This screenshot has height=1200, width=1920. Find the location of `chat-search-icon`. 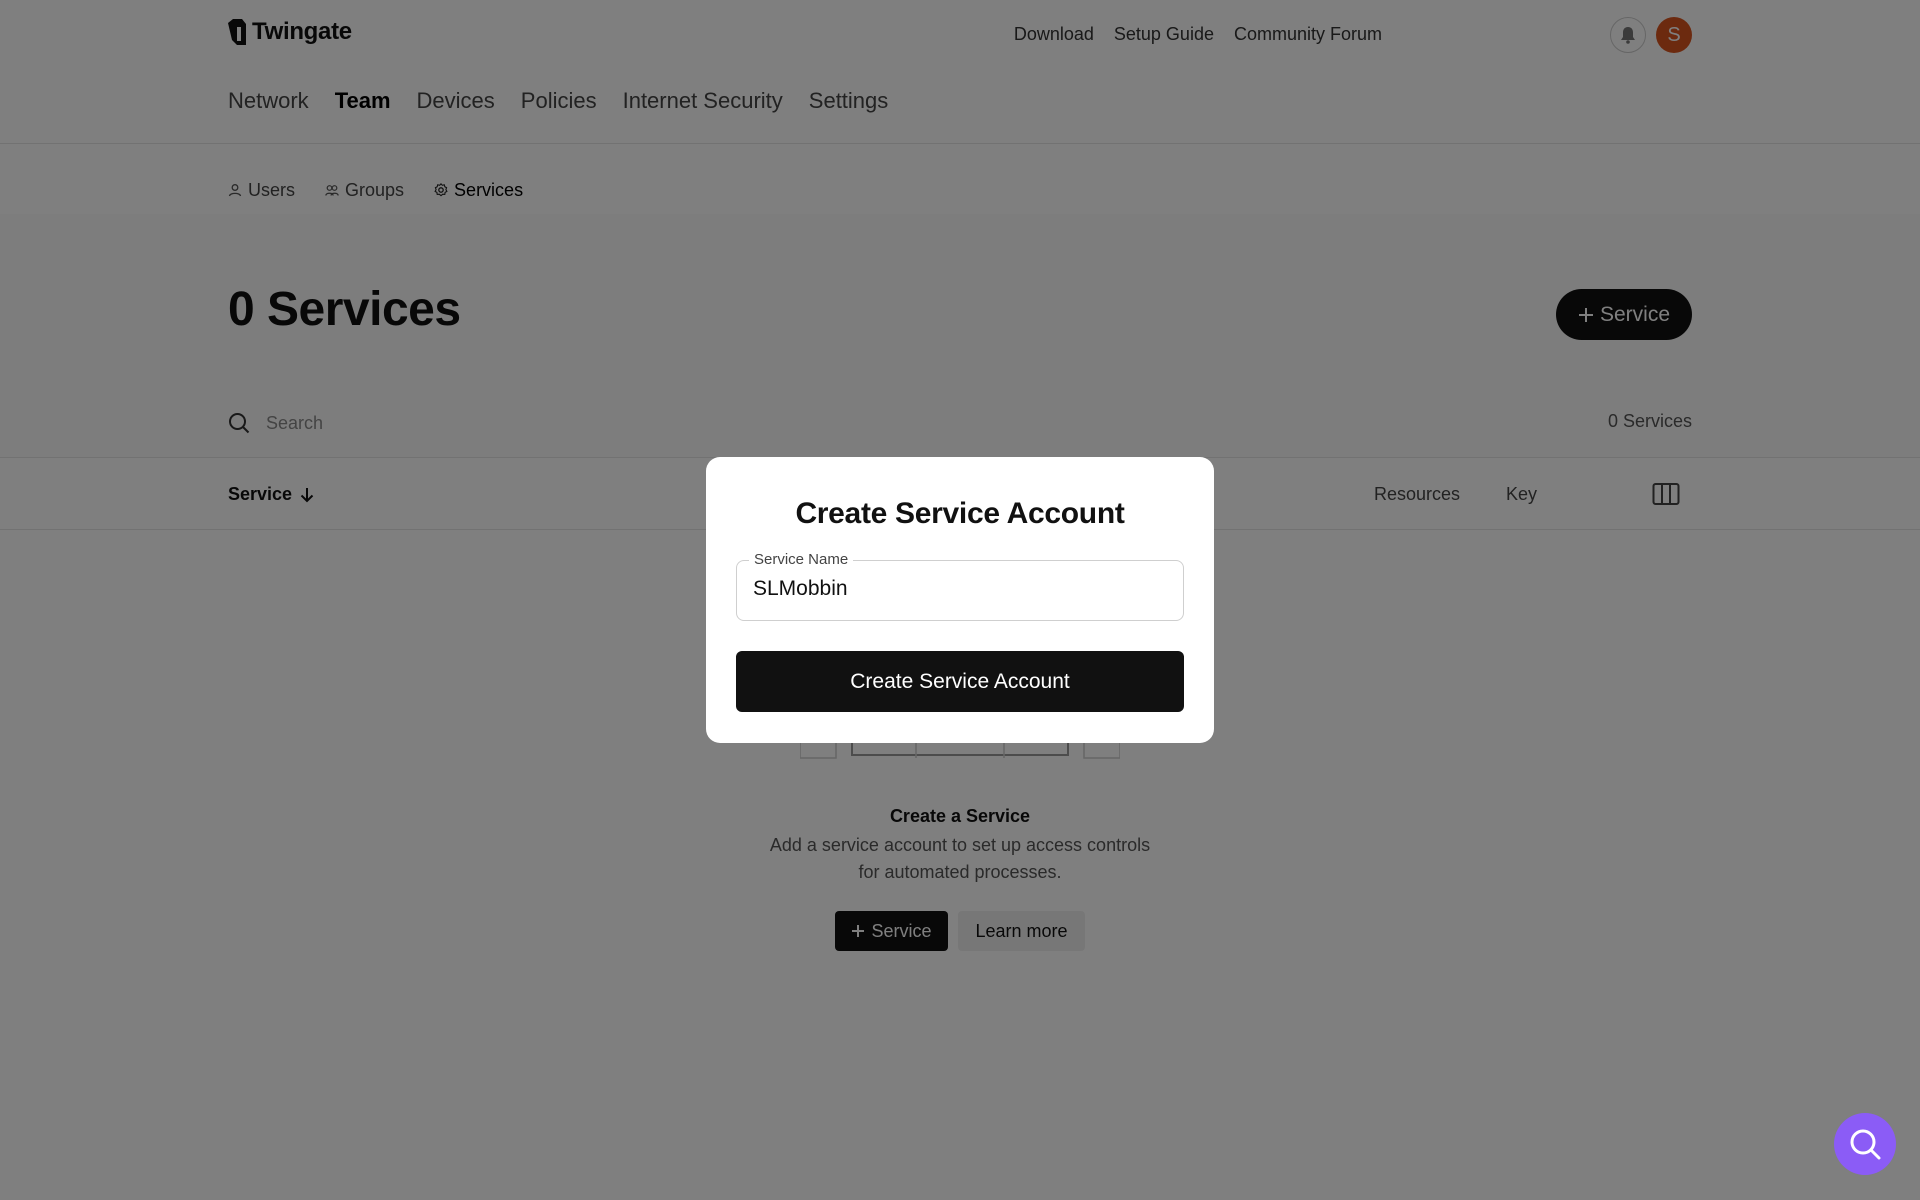

chat-search-icon is located at coordinates (1865, 1144).